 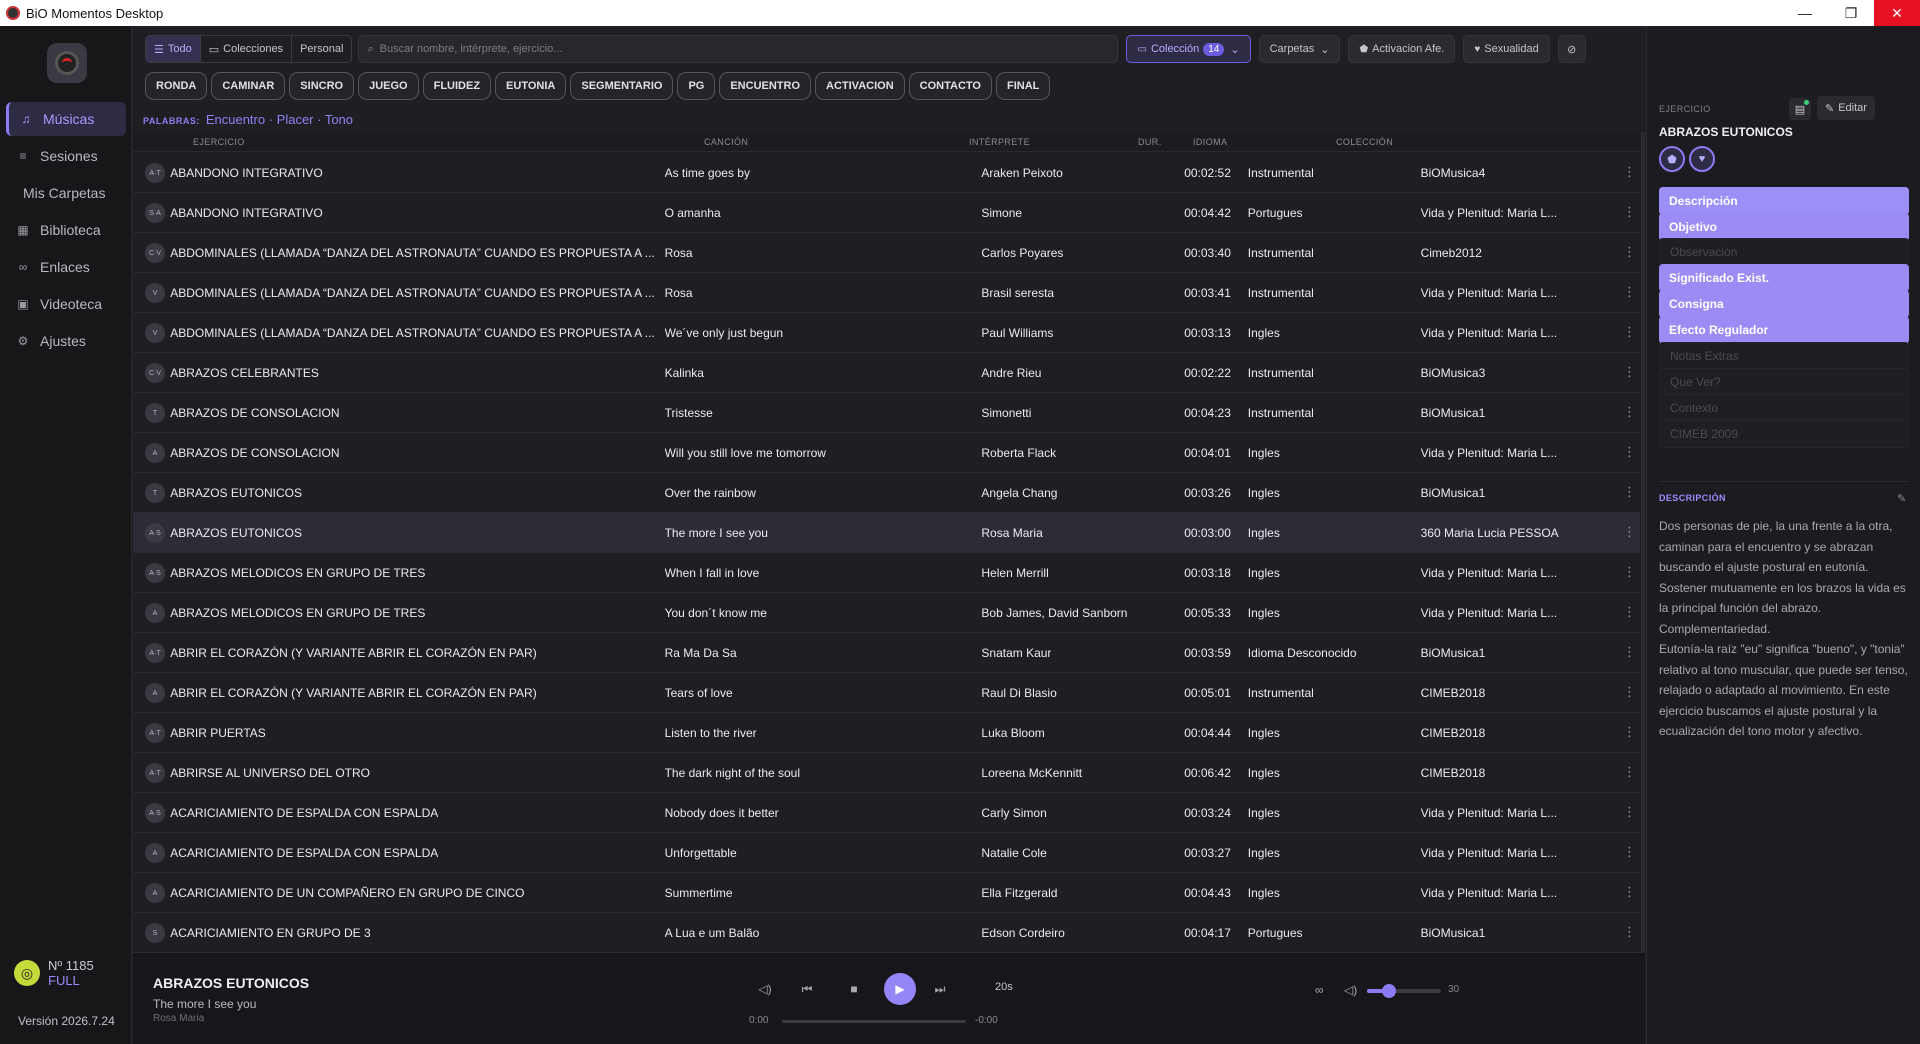 What do you see at coordinates (765, 86) in the screenshot?
I see `category-chip: ENCUENTRO` at bounding box center [765, 86].